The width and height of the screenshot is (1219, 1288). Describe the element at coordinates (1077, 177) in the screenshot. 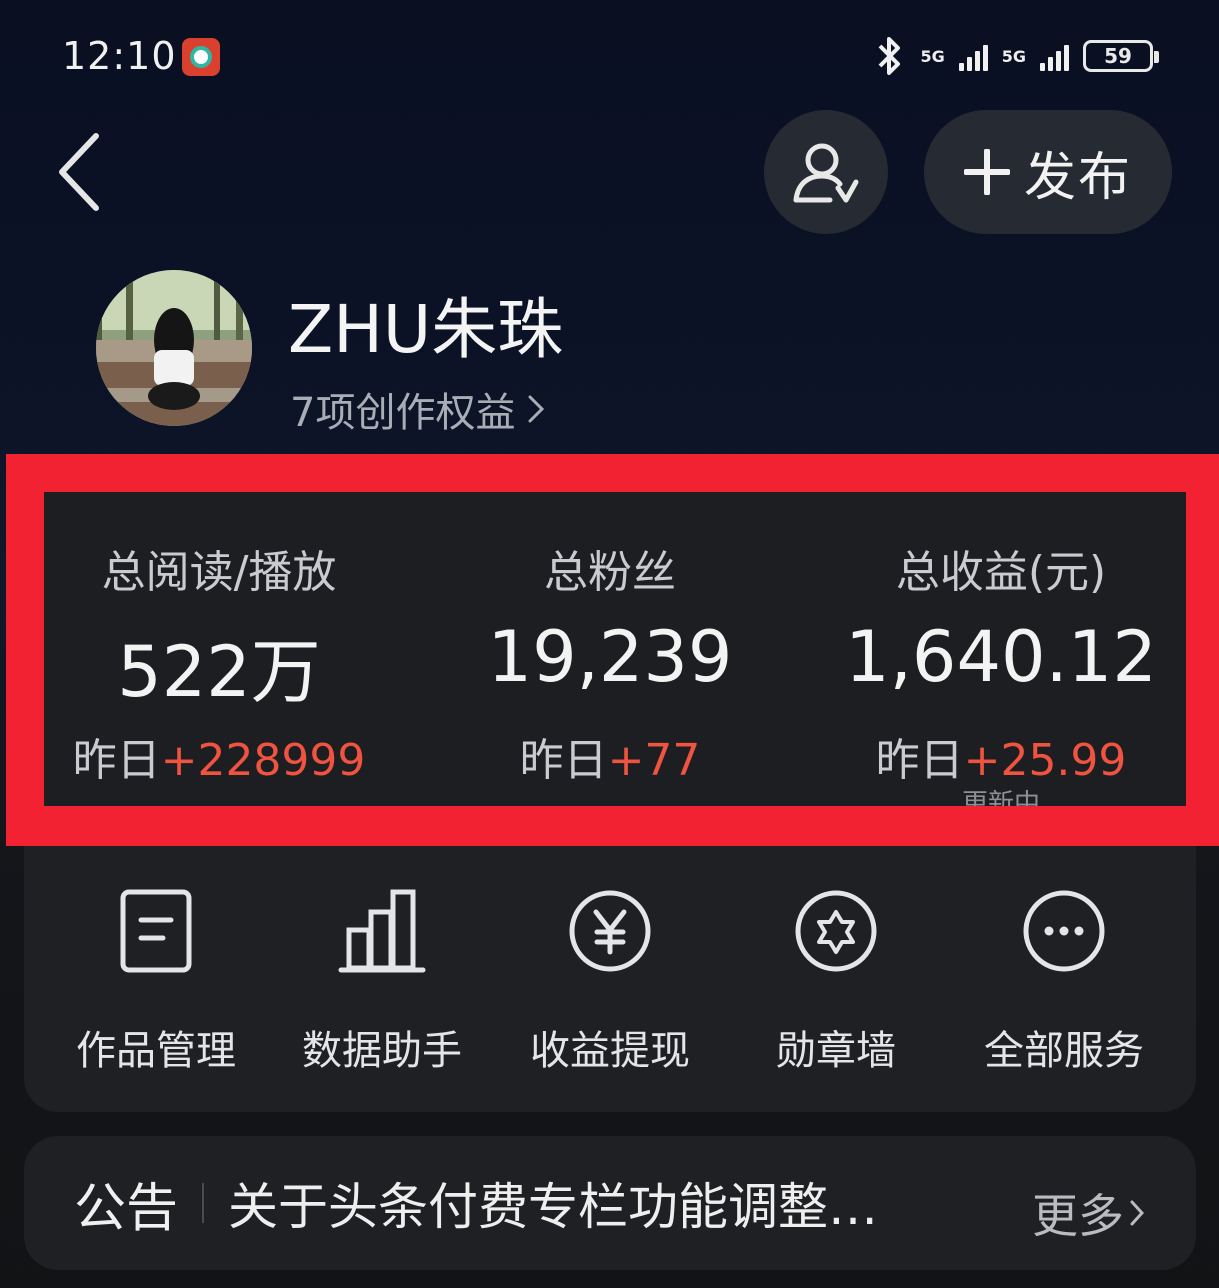

I see `publish-label: 发布` at that location.